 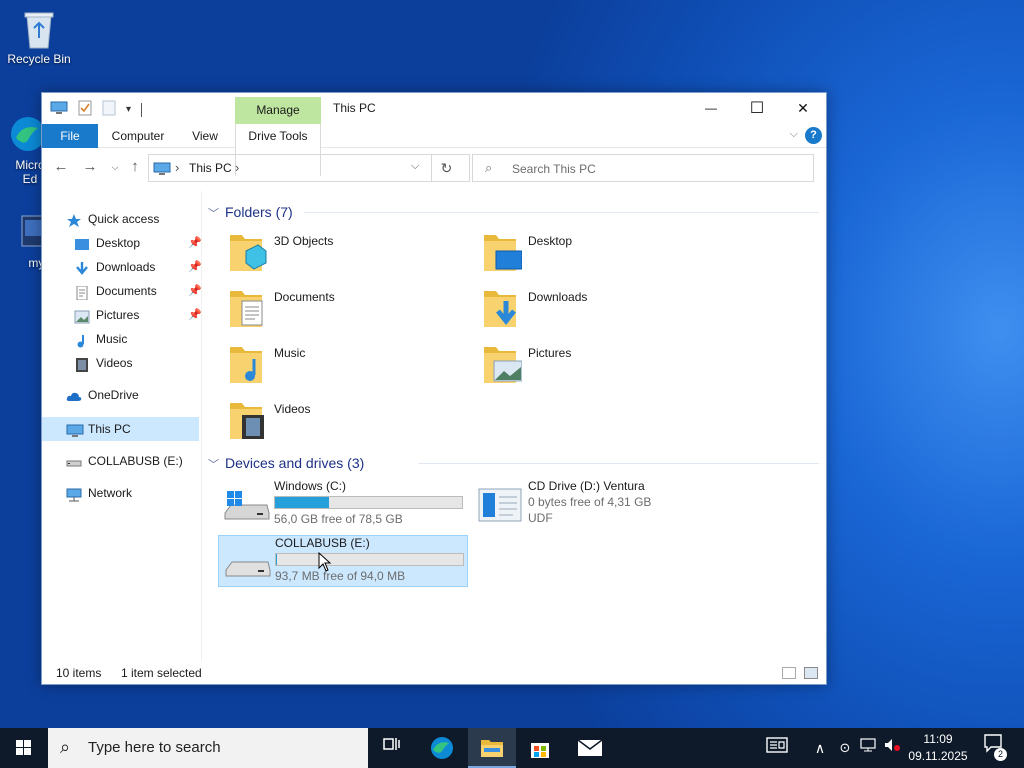 What do you see at coordinates (415, 166) in the screenshot?
I see `address-dropdown-icon: ⌵` at bounding box center [415, 166].